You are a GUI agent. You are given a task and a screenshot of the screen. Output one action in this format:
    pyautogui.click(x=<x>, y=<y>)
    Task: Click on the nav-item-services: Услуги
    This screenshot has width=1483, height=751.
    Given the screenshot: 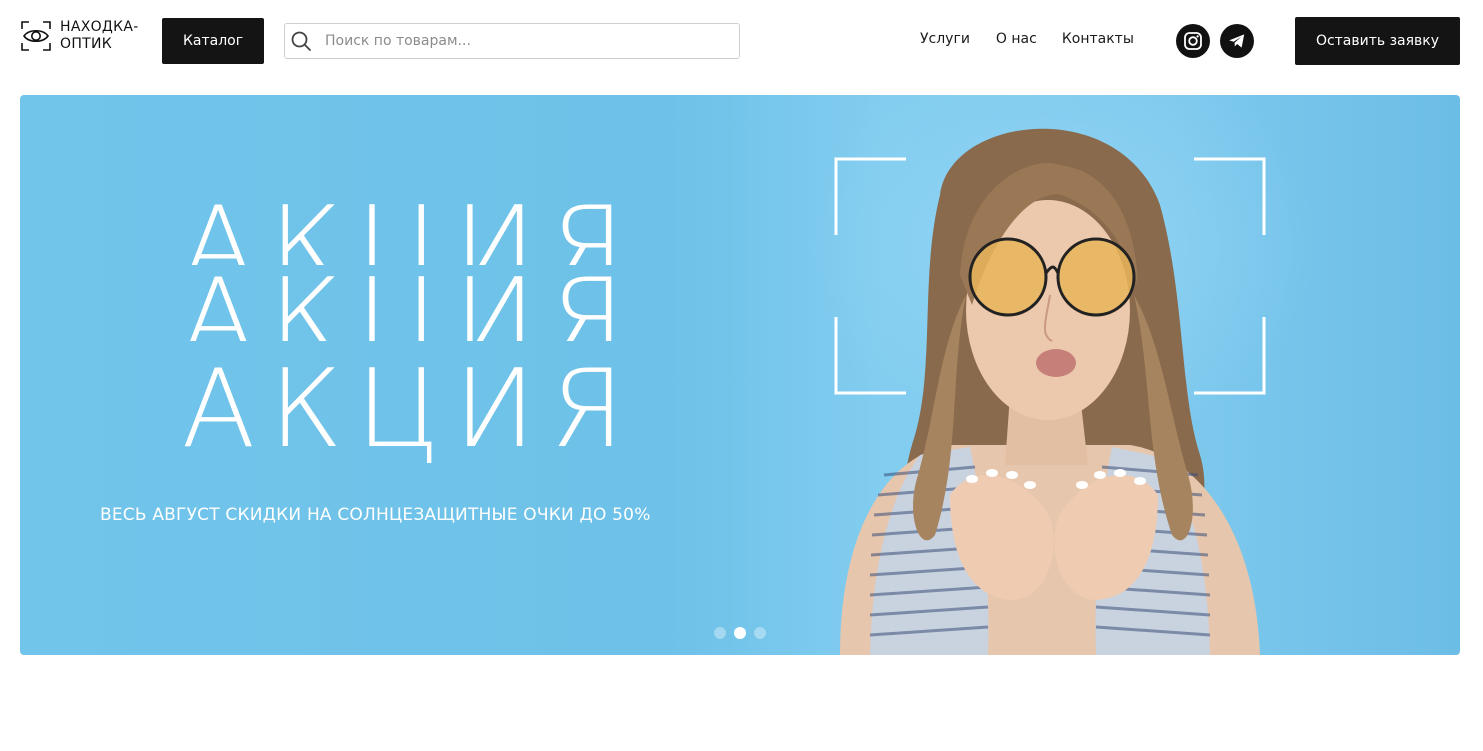 What is the action you would take?
    pyautogui.click(x=945, y=39)
    